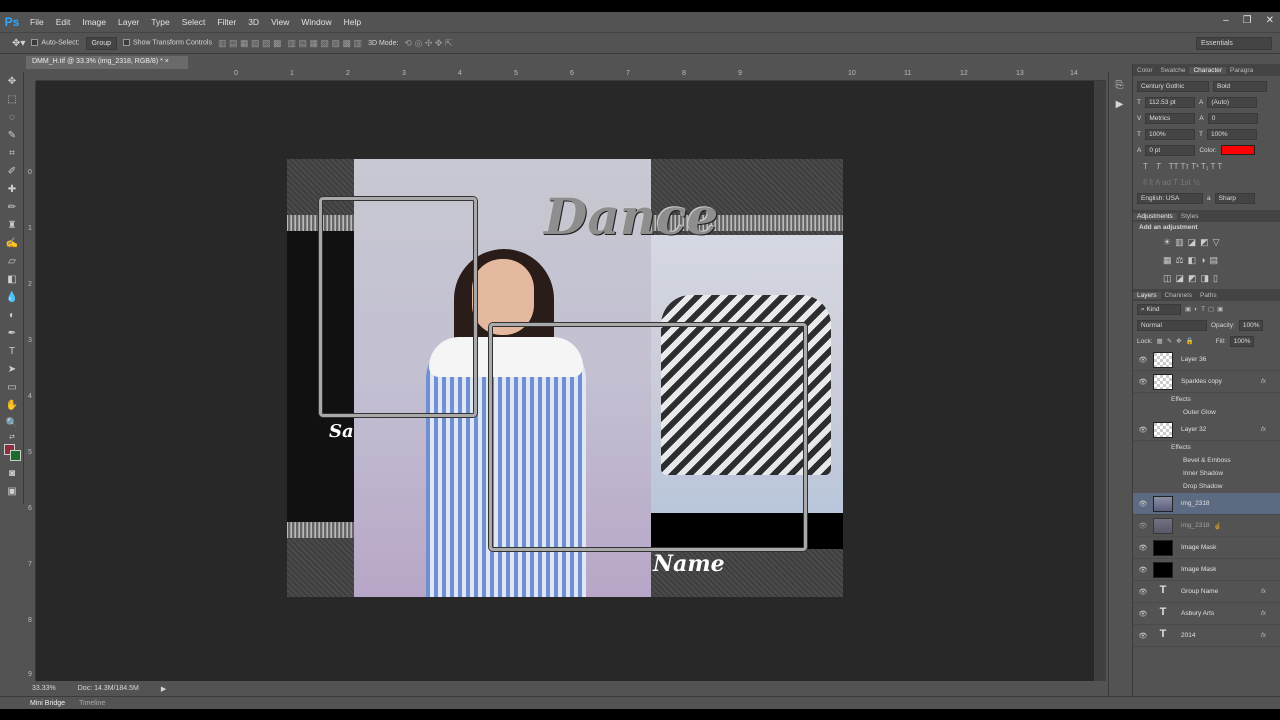 This screenshot has height=720, width=1280. I want to click on color-swatches, so click(12, 453).